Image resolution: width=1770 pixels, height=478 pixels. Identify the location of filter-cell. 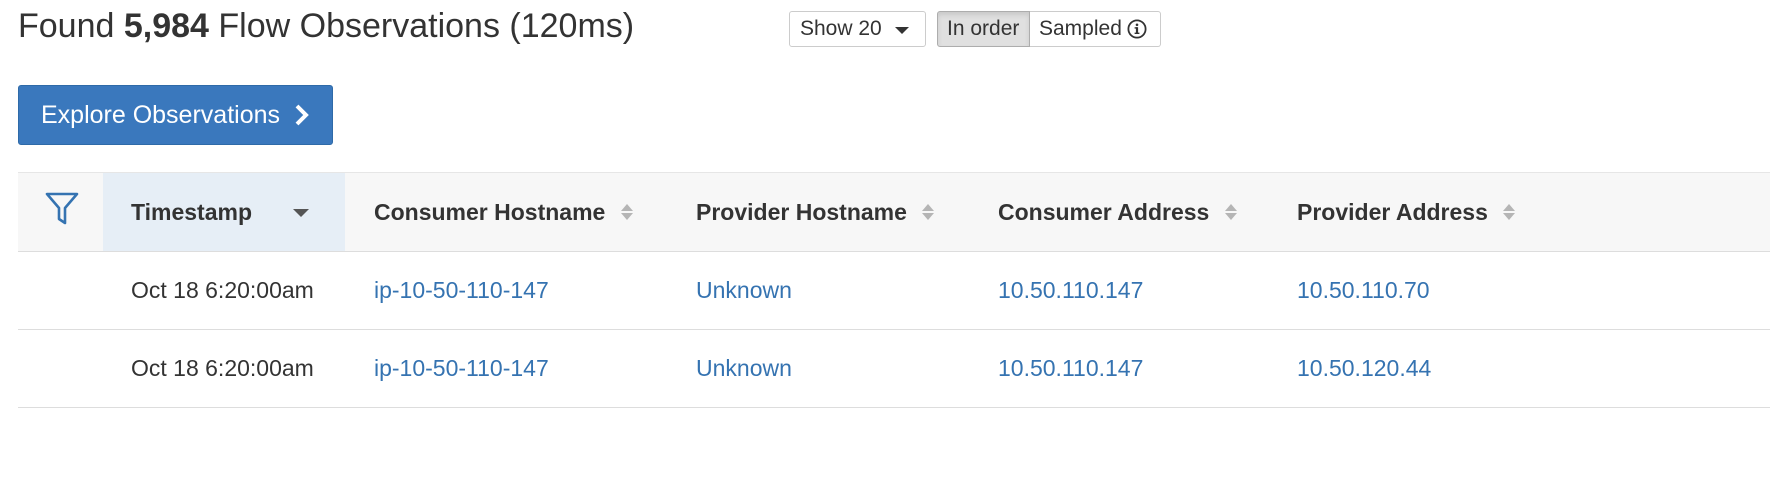
(60, 212).